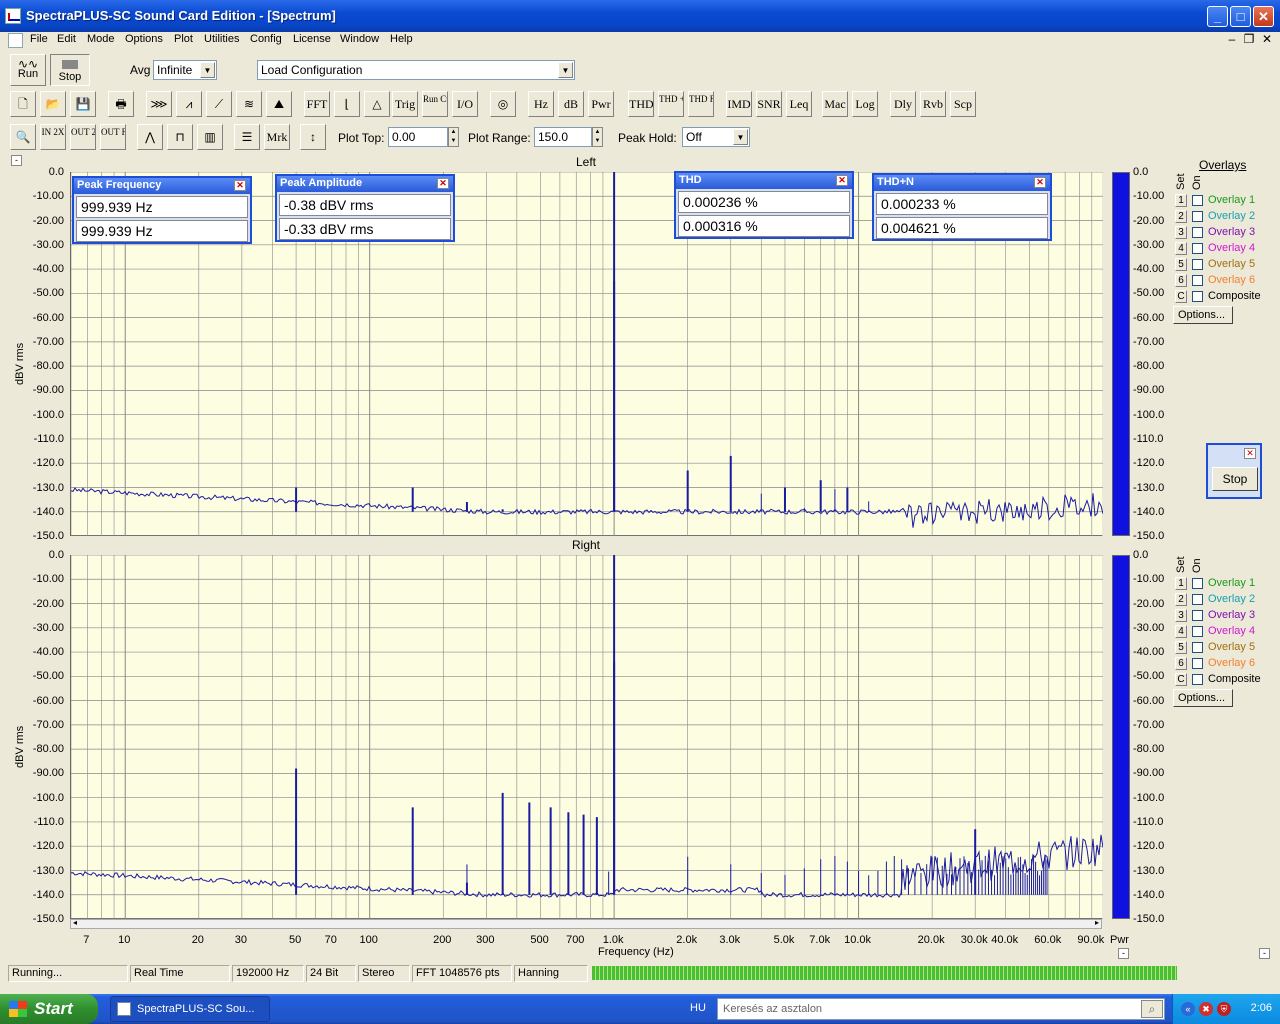 The width and height of the screenshot is (1280, 1024). Describe the element at coordinates (150, 137) in the screenshot. I see `line-graph-icon: ⋀` at that location.